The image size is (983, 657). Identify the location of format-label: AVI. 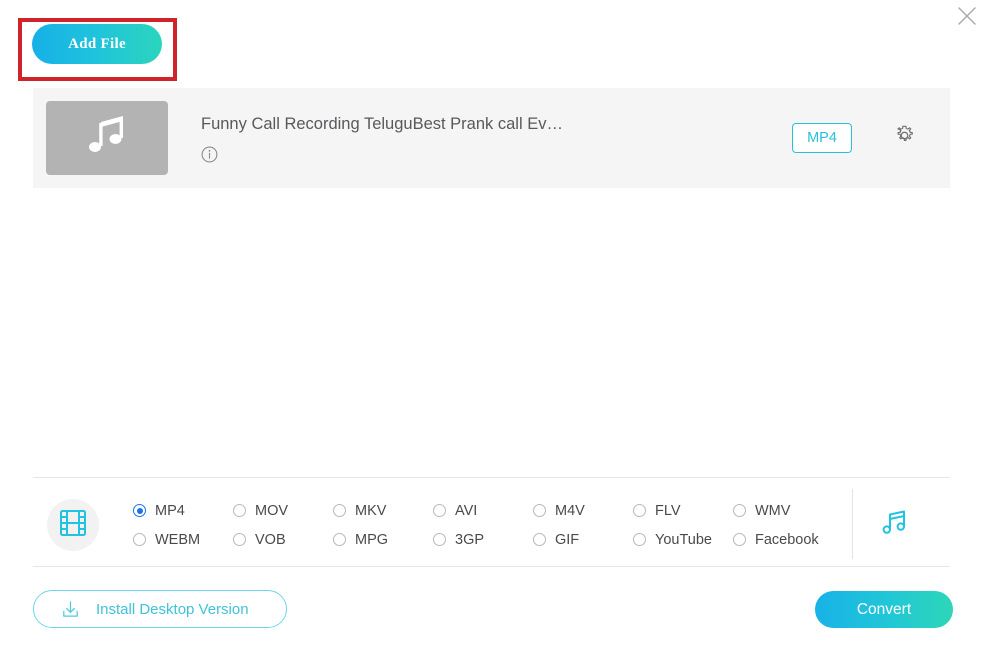
(466, 510).